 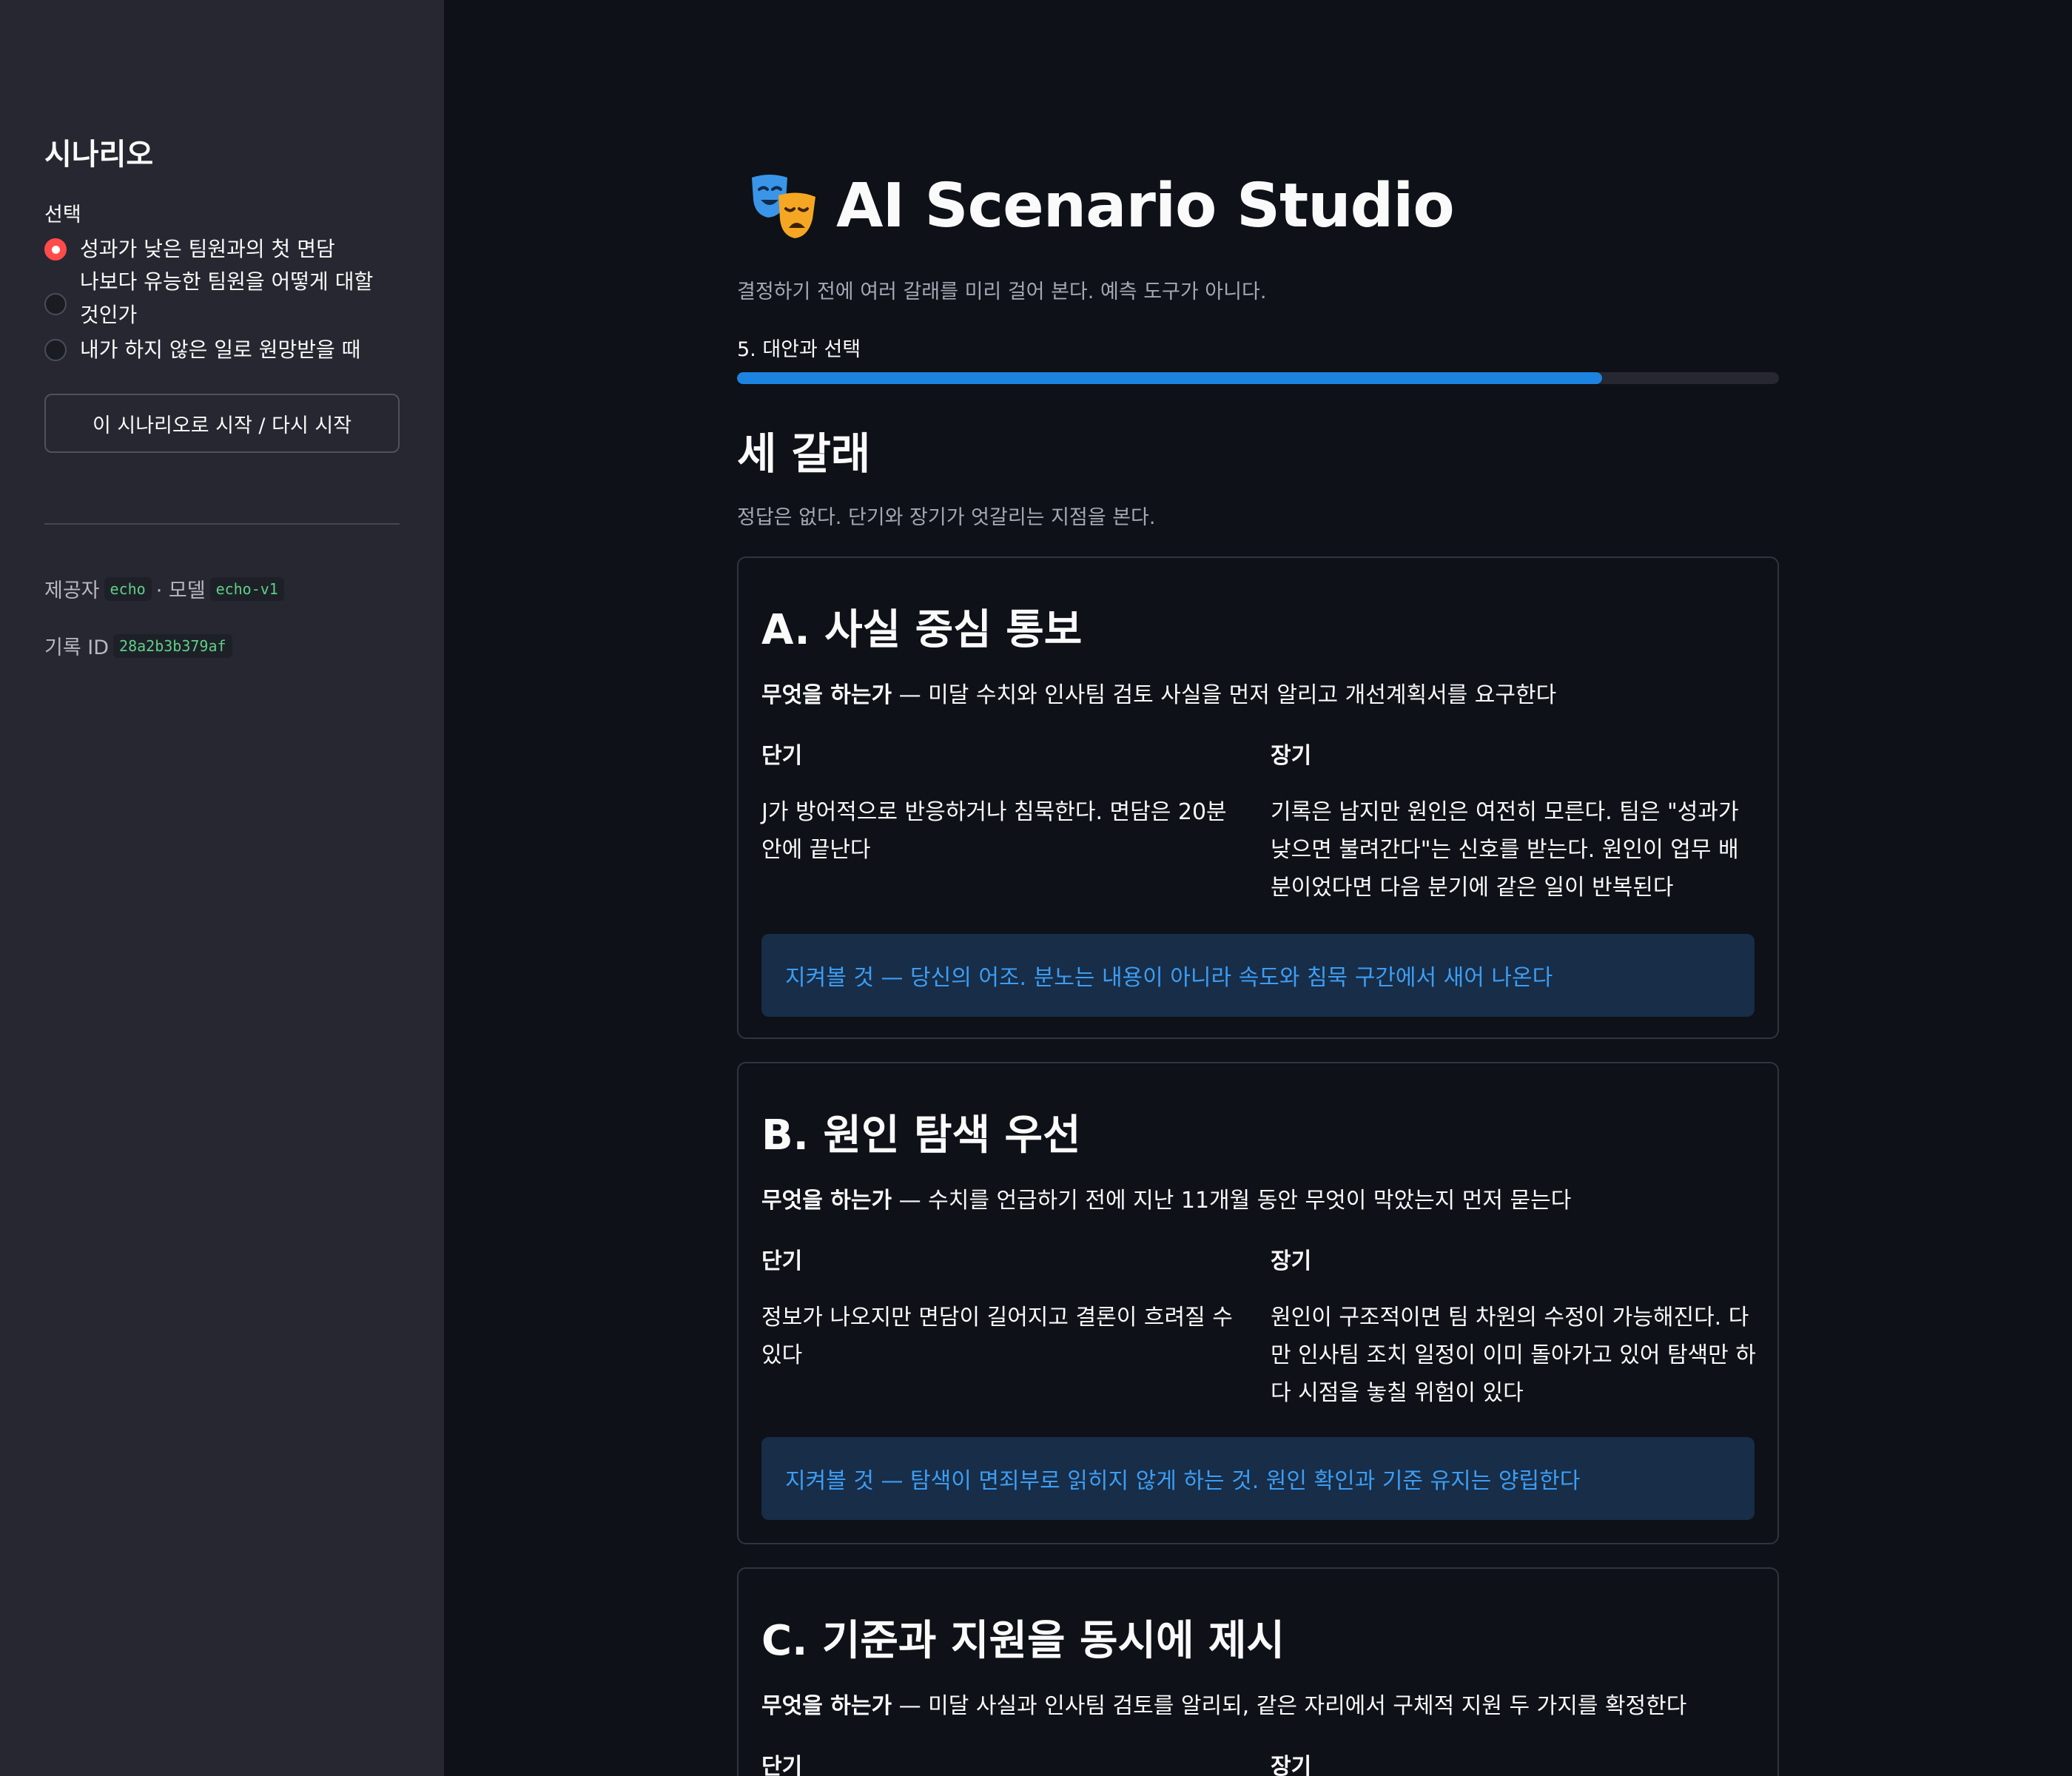 What do you see at coordinates (799, 349) in the screenshot?
I see `progress-label: 5. 대안과 선택` at bounding box center [799, 349].